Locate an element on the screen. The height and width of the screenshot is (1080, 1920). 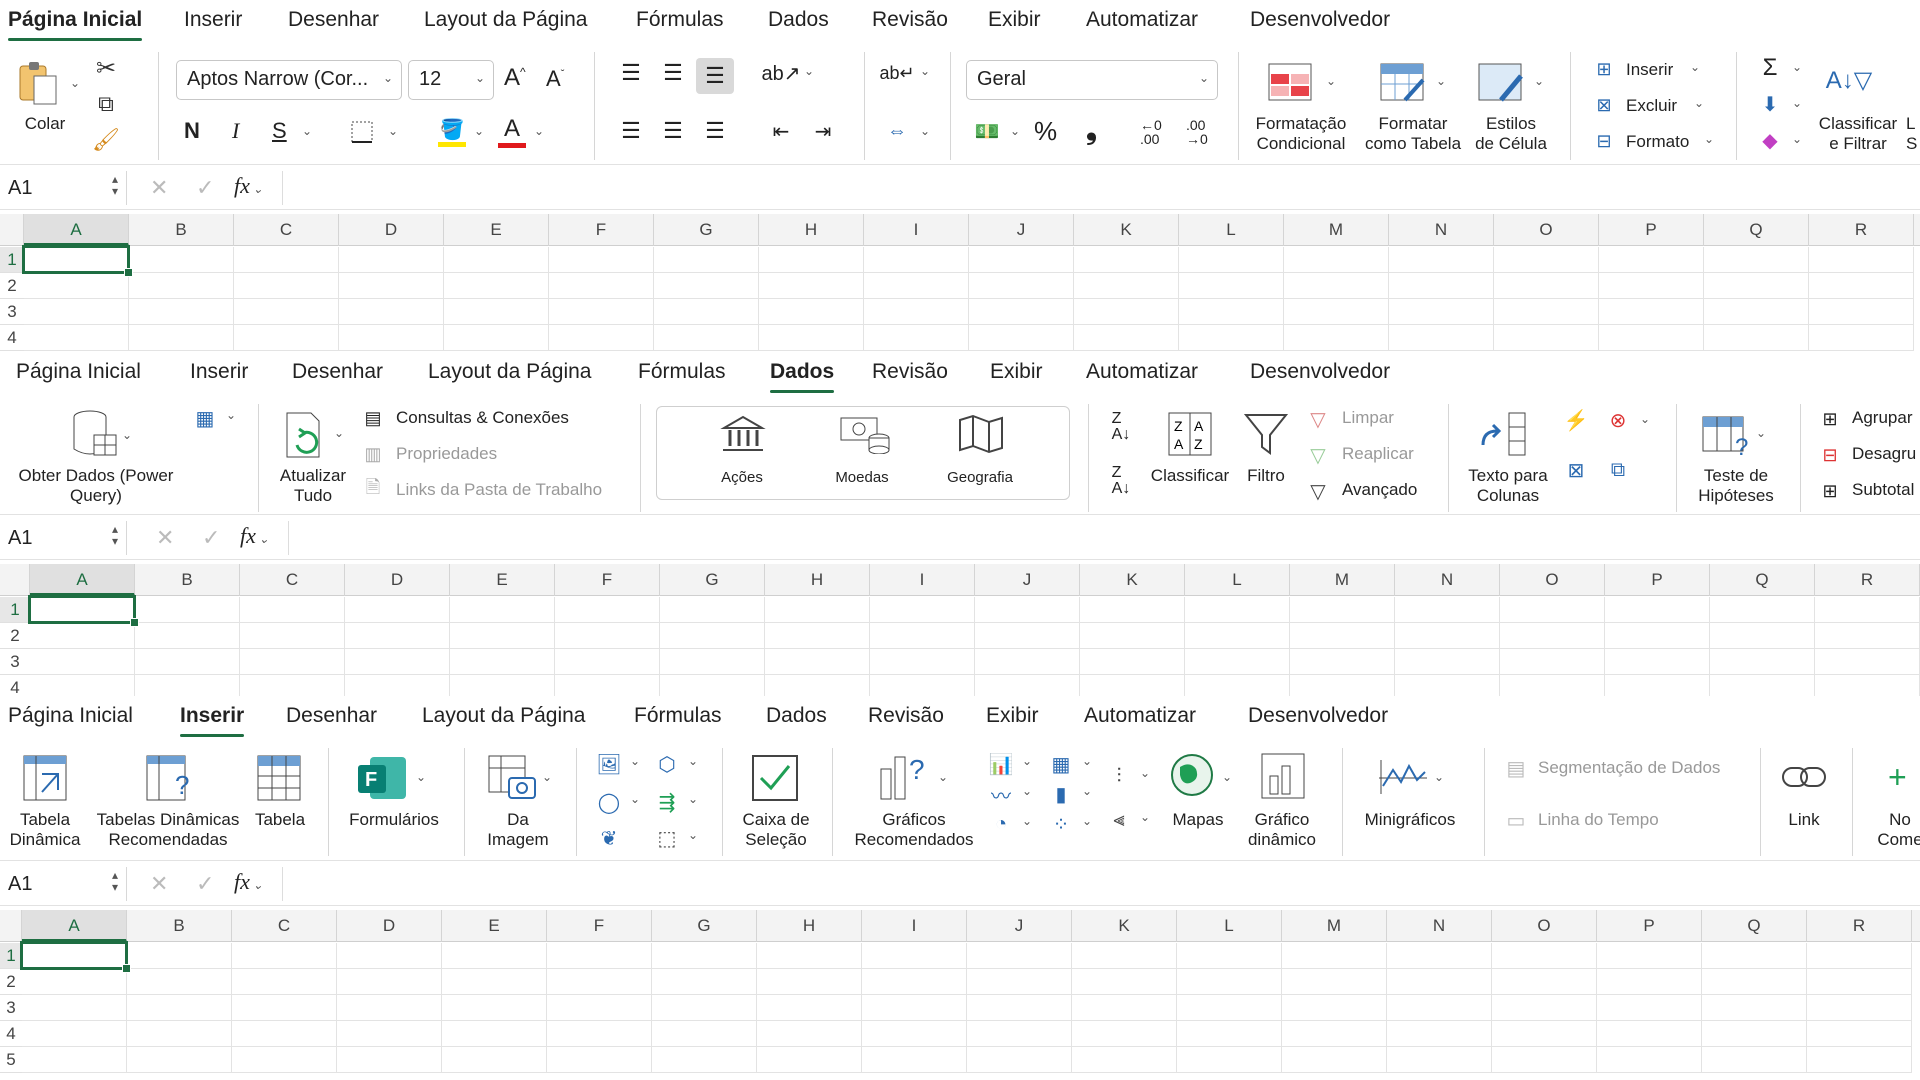
comma-style-icon: ❟ is located at coordinates (1091, 130).